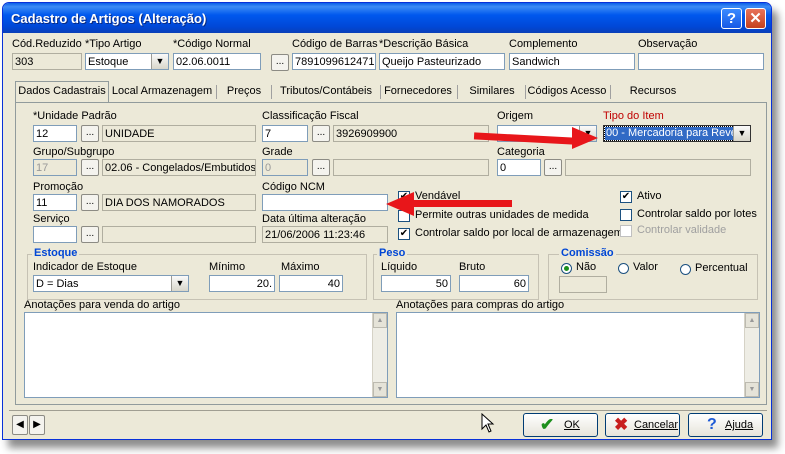  Describe the element at coordinates (442, 61) in the screenshot. I see `descricao-basica-input: Queijo Pasteurizado` at that location.